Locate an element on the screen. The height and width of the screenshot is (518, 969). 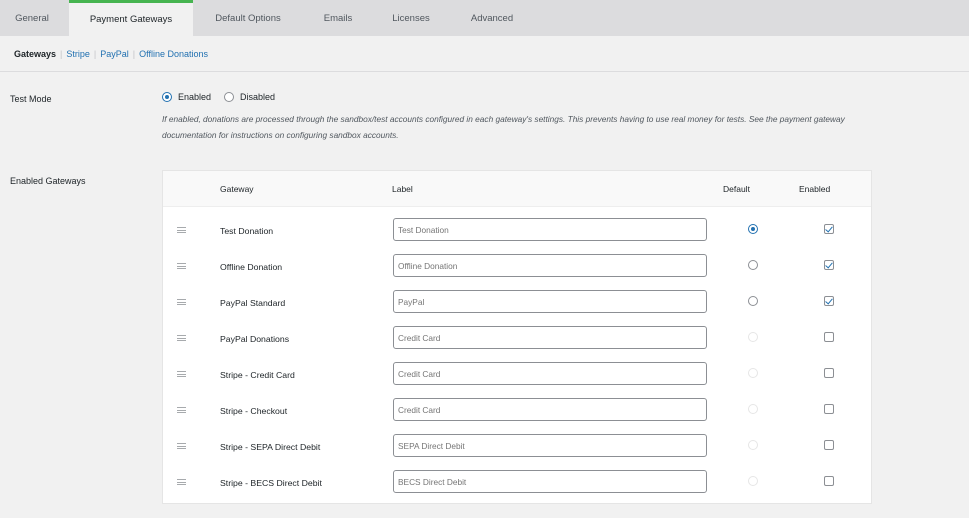
table-row: Stripe - Credit Card is located at coordinates (517, 374).